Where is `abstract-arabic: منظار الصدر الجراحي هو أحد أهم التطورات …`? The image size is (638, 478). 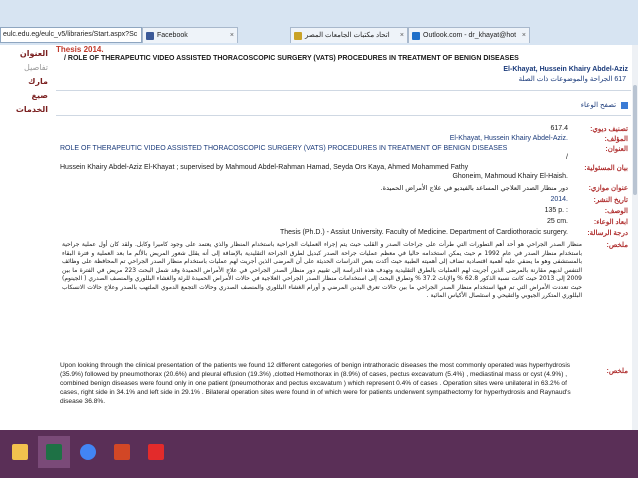
abstract-arabic: منظار الصدر الجراحي هو أحد أهم التطورات … is located at coordinates (322, 270).